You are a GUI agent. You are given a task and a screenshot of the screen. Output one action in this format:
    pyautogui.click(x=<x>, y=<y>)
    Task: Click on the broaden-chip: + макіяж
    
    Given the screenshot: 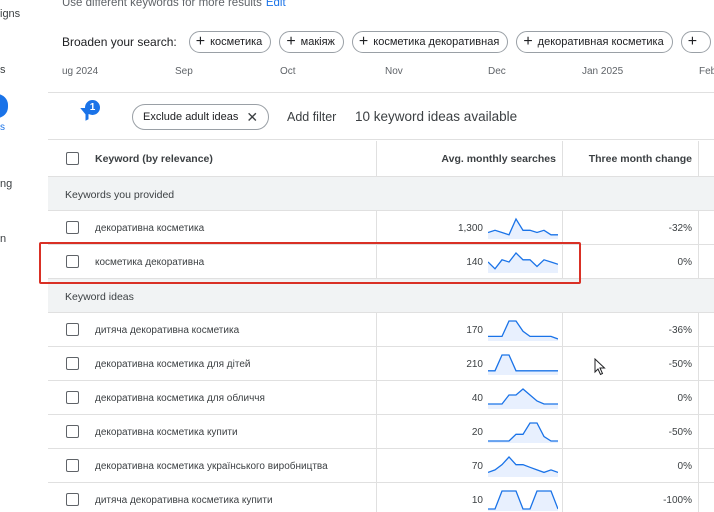 What is the action you would take?
    pyautogui.click(x=311, y=42)
    